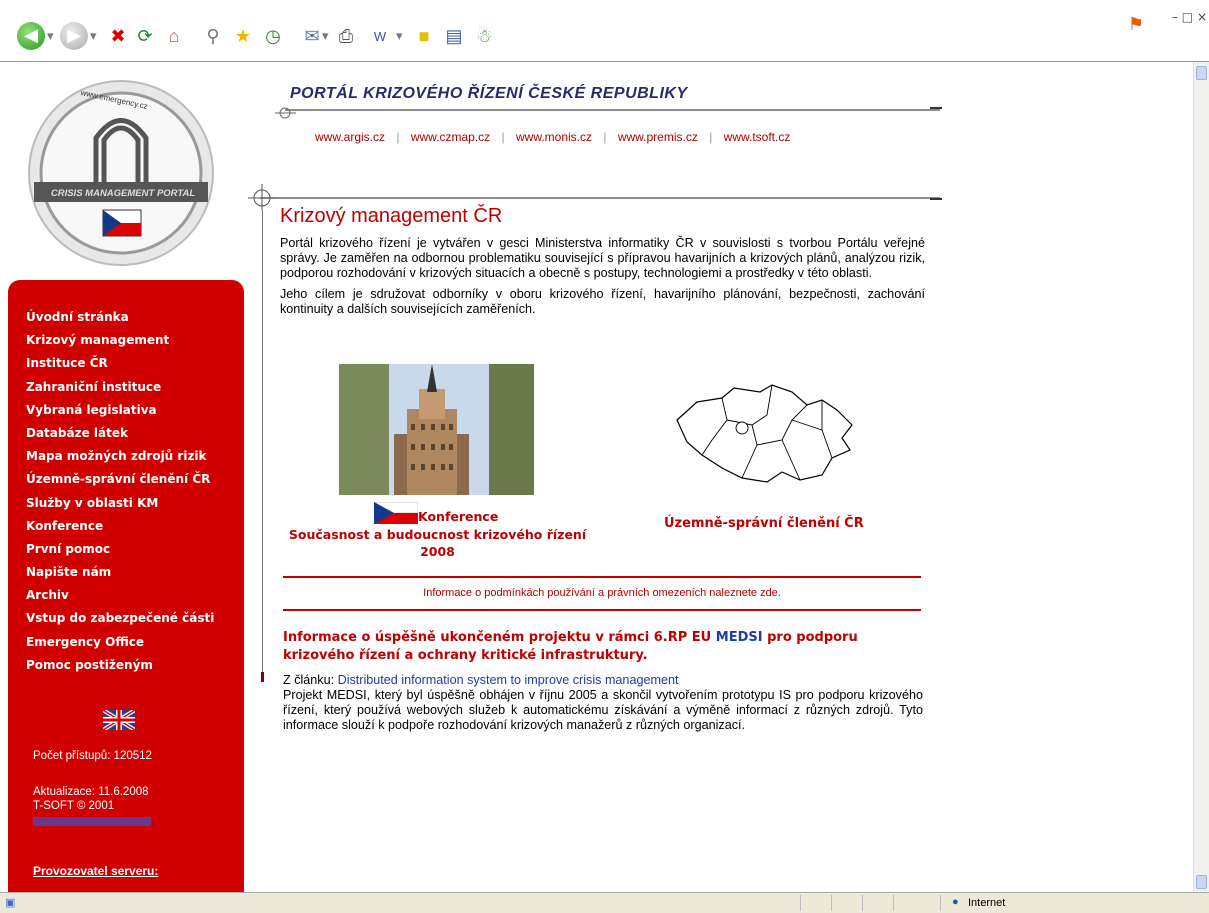 Image resolution: width=1209 pixels, height=913 pixels. I want to click on status-bar: ▣ ● Internet, so click(604, 902).